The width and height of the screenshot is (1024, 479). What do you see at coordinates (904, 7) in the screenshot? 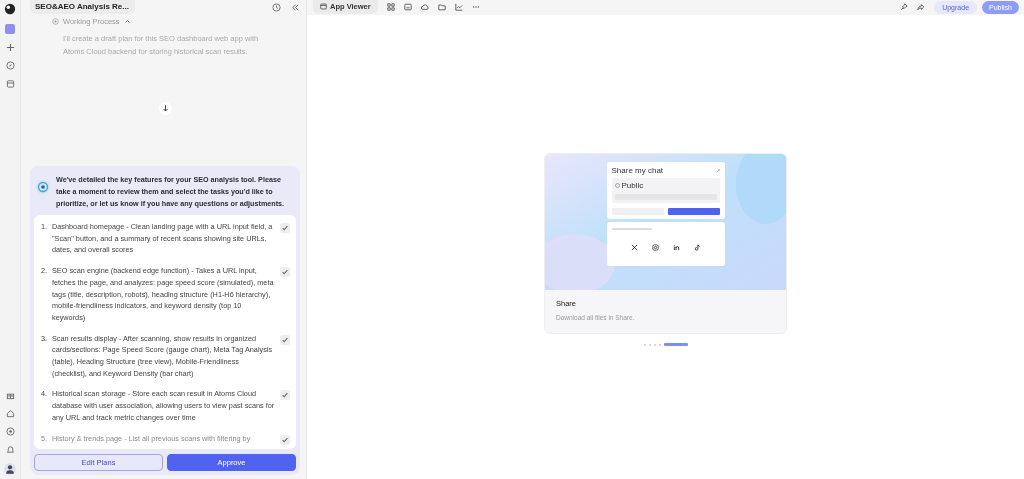
I see `pin-icon` at bounding box center [904, 7].